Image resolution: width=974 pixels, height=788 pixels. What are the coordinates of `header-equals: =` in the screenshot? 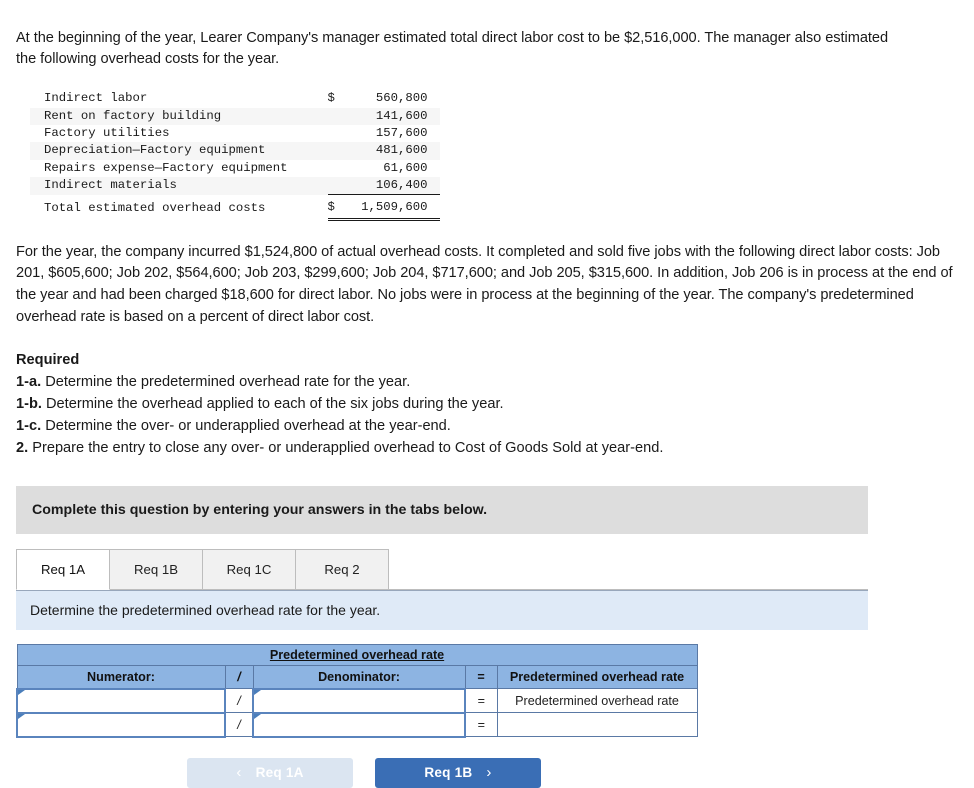 It's located at (481, 677).